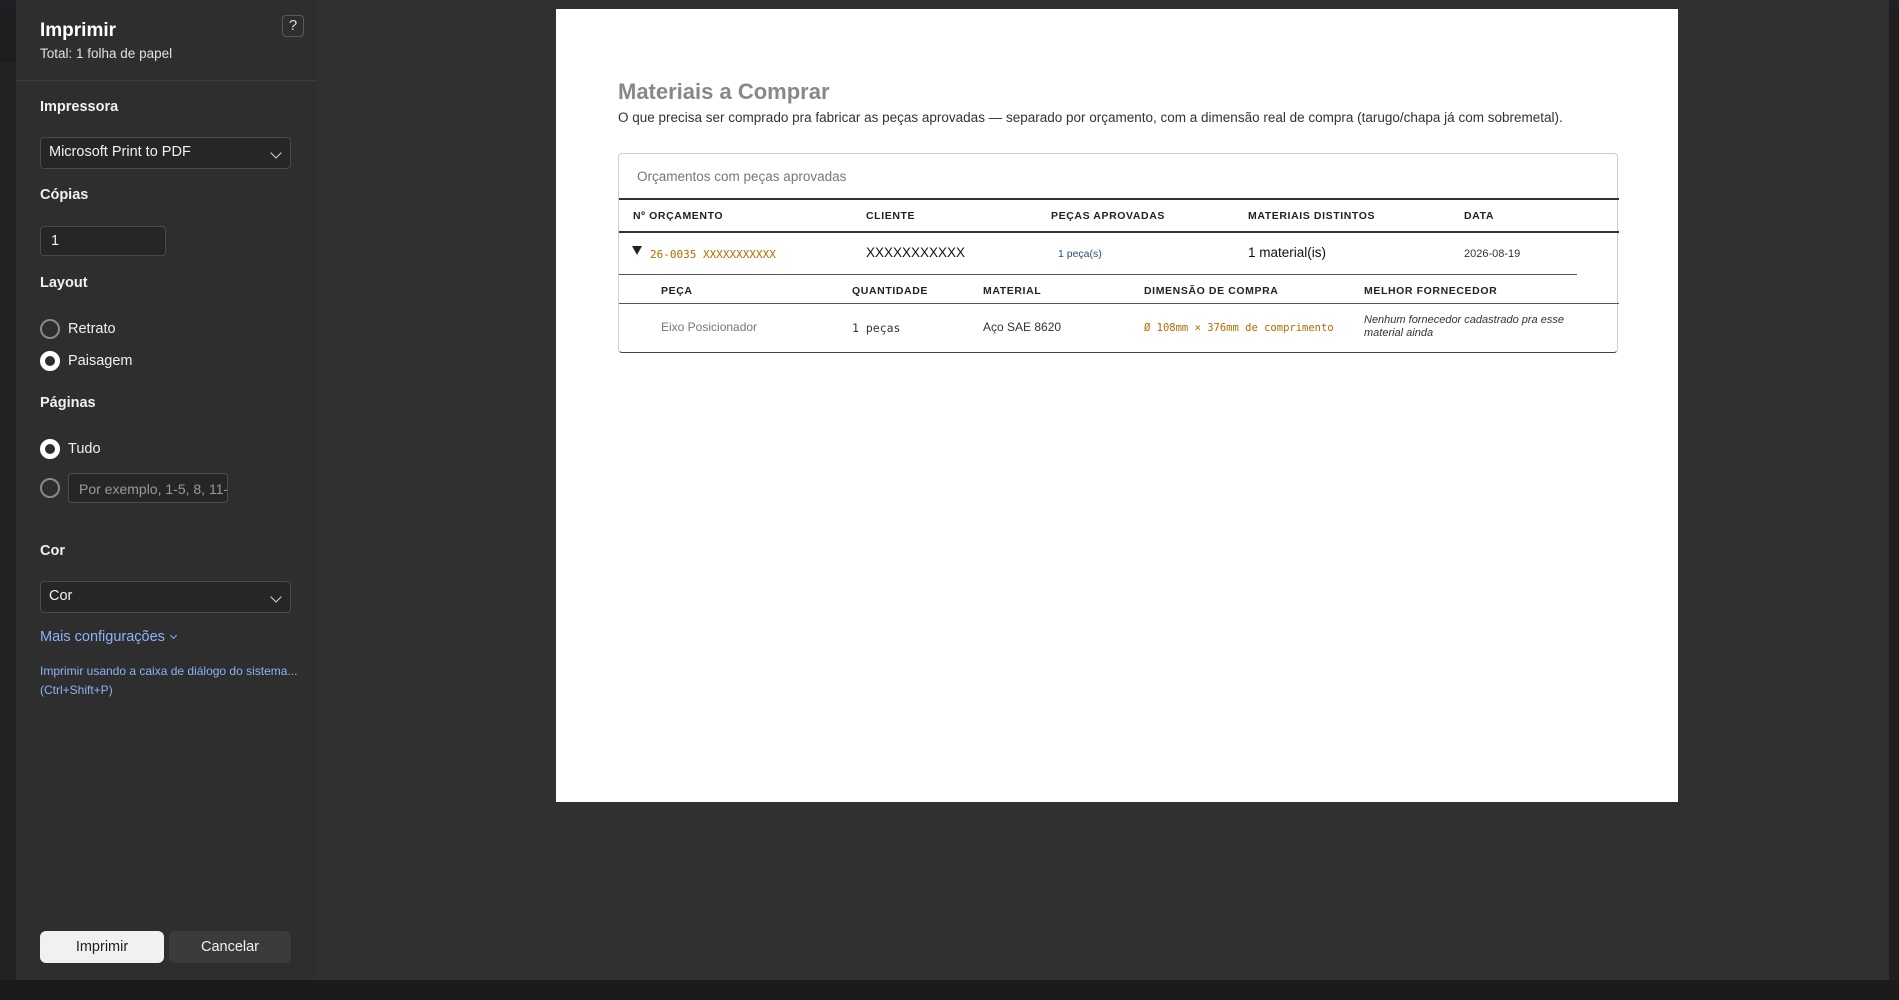 This screenshot has height=1000, width=1899. Describe the element at coordinates (713, 254) in the screenshot. I see `orcamento-number: 26-0035 XXXXXXXXXXX` at that location.